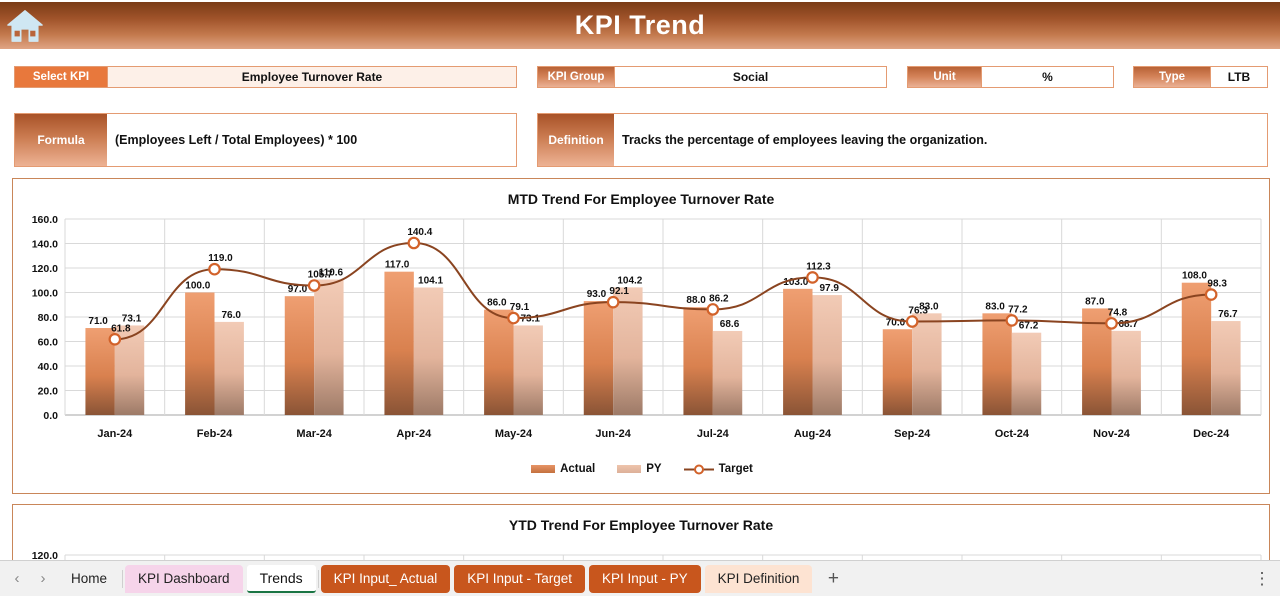 The width and height of the screenshot is (1280, 596). Describe the element at coordinates (530, 318) in the screenshot. I see `svg-text: 73.1` at that location.